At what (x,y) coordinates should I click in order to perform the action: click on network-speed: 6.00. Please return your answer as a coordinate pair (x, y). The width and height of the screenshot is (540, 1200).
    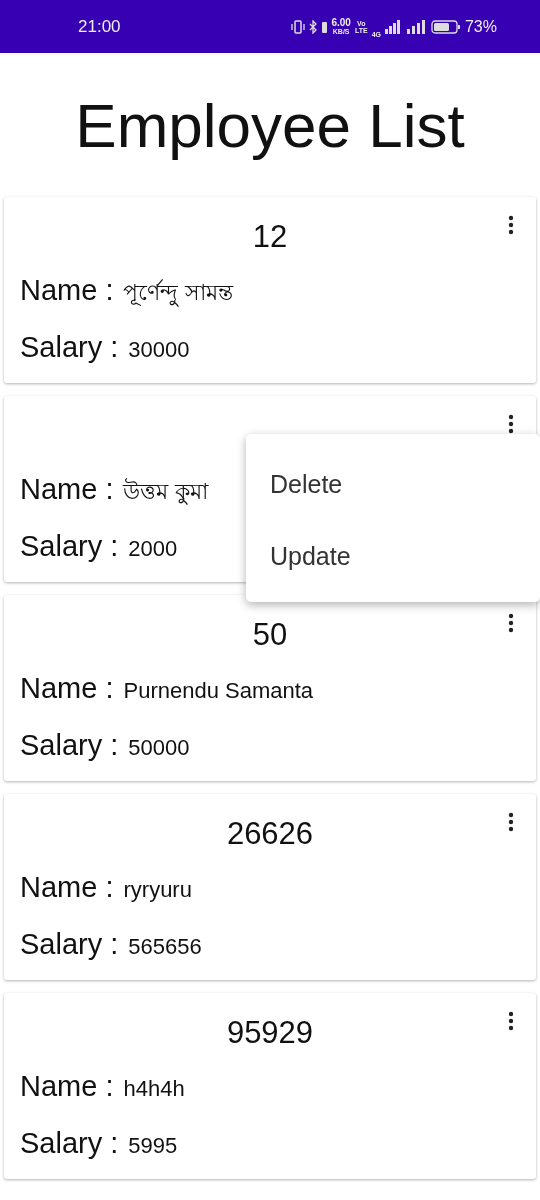
    Looking at the image, I should click on (341, 23).